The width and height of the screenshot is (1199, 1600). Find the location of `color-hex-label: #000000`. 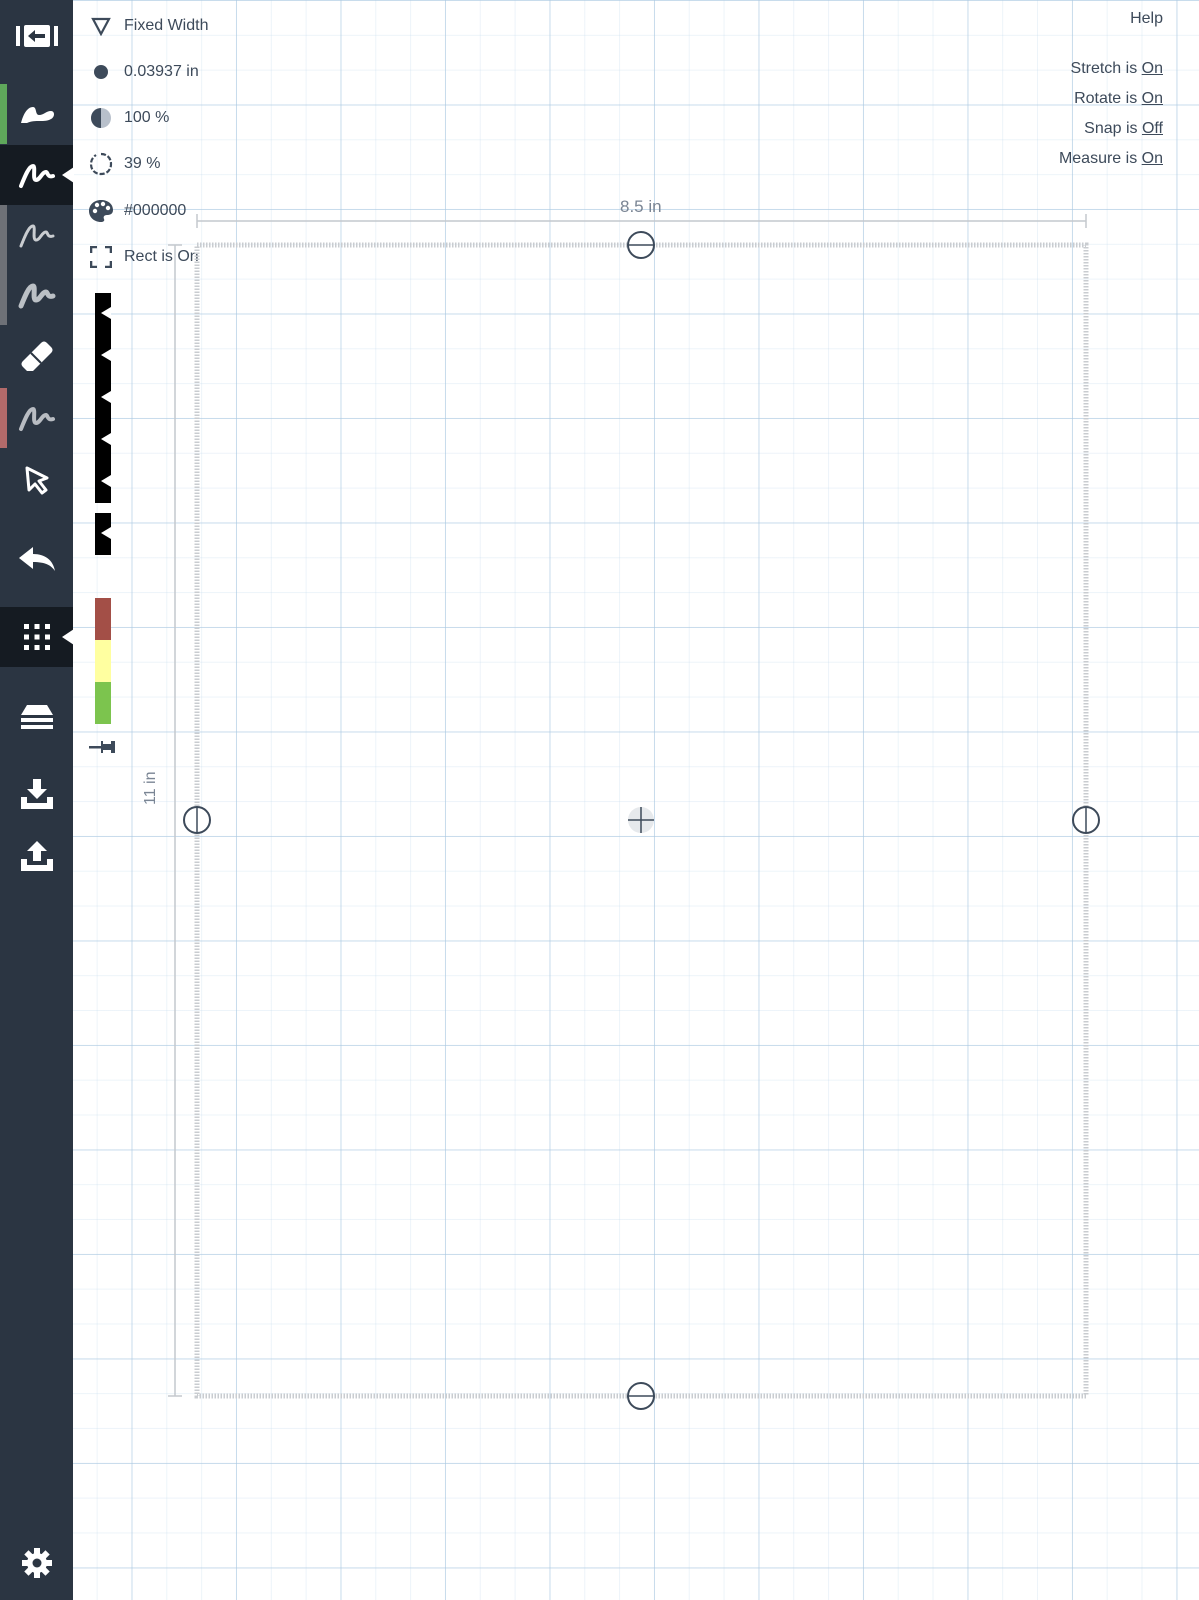

color-hex-label: #000000 is located at coordinates (155, 210).